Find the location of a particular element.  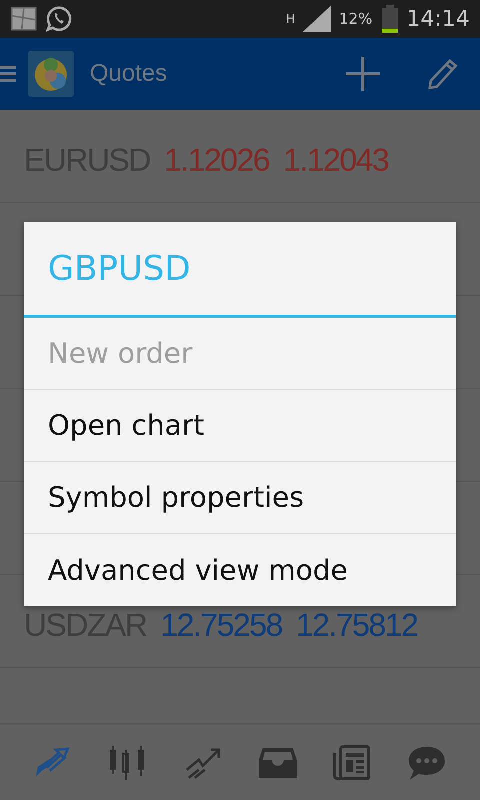

add-icon is located at coordinates (363, 74).